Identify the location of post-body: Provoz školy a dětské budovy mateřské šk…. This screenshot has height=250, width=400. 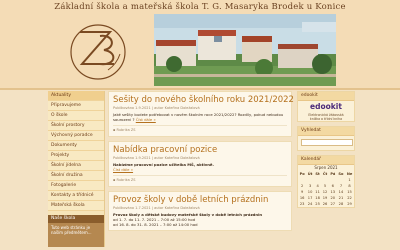
(200, 219).